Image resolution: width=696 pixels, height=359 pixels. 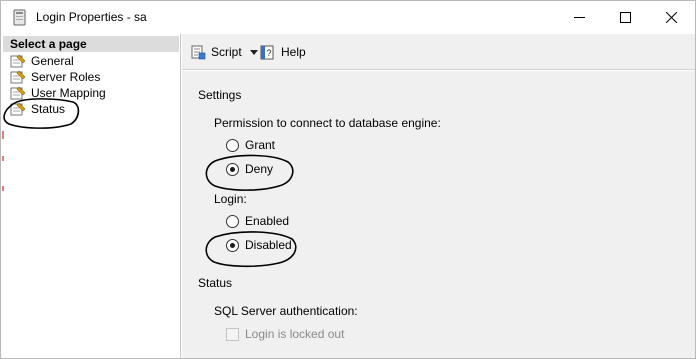 What do you see at coordinates (220, 95) in the screenshot?
I see `settings-section-title: Settings` at bounding box center [220, 95].